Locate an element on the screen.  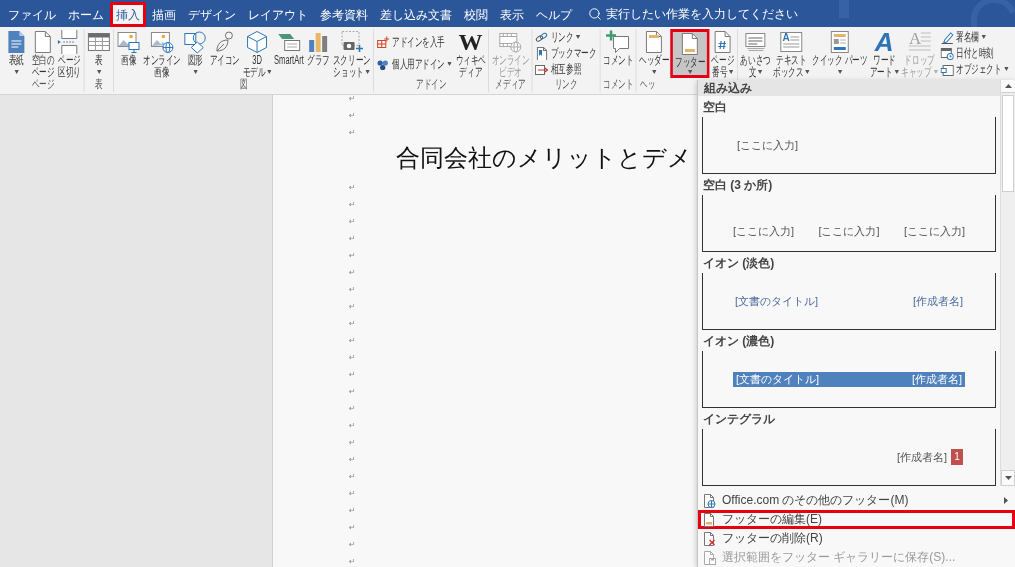
ribbon-button: アドインを入手 is located at coordinates (411, 42).